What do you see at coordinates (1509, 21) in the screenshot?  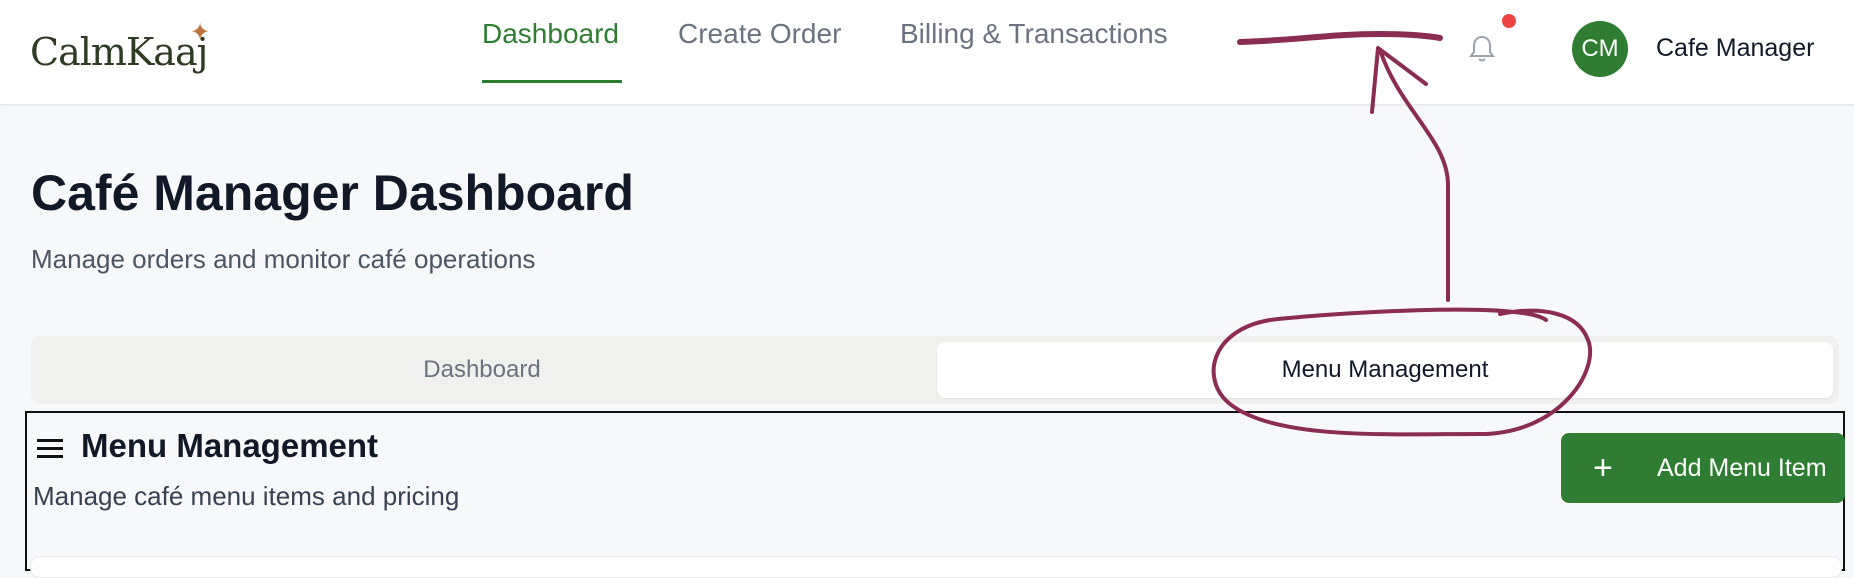 I see `notification-dot` at bounding box center [1509, 21].